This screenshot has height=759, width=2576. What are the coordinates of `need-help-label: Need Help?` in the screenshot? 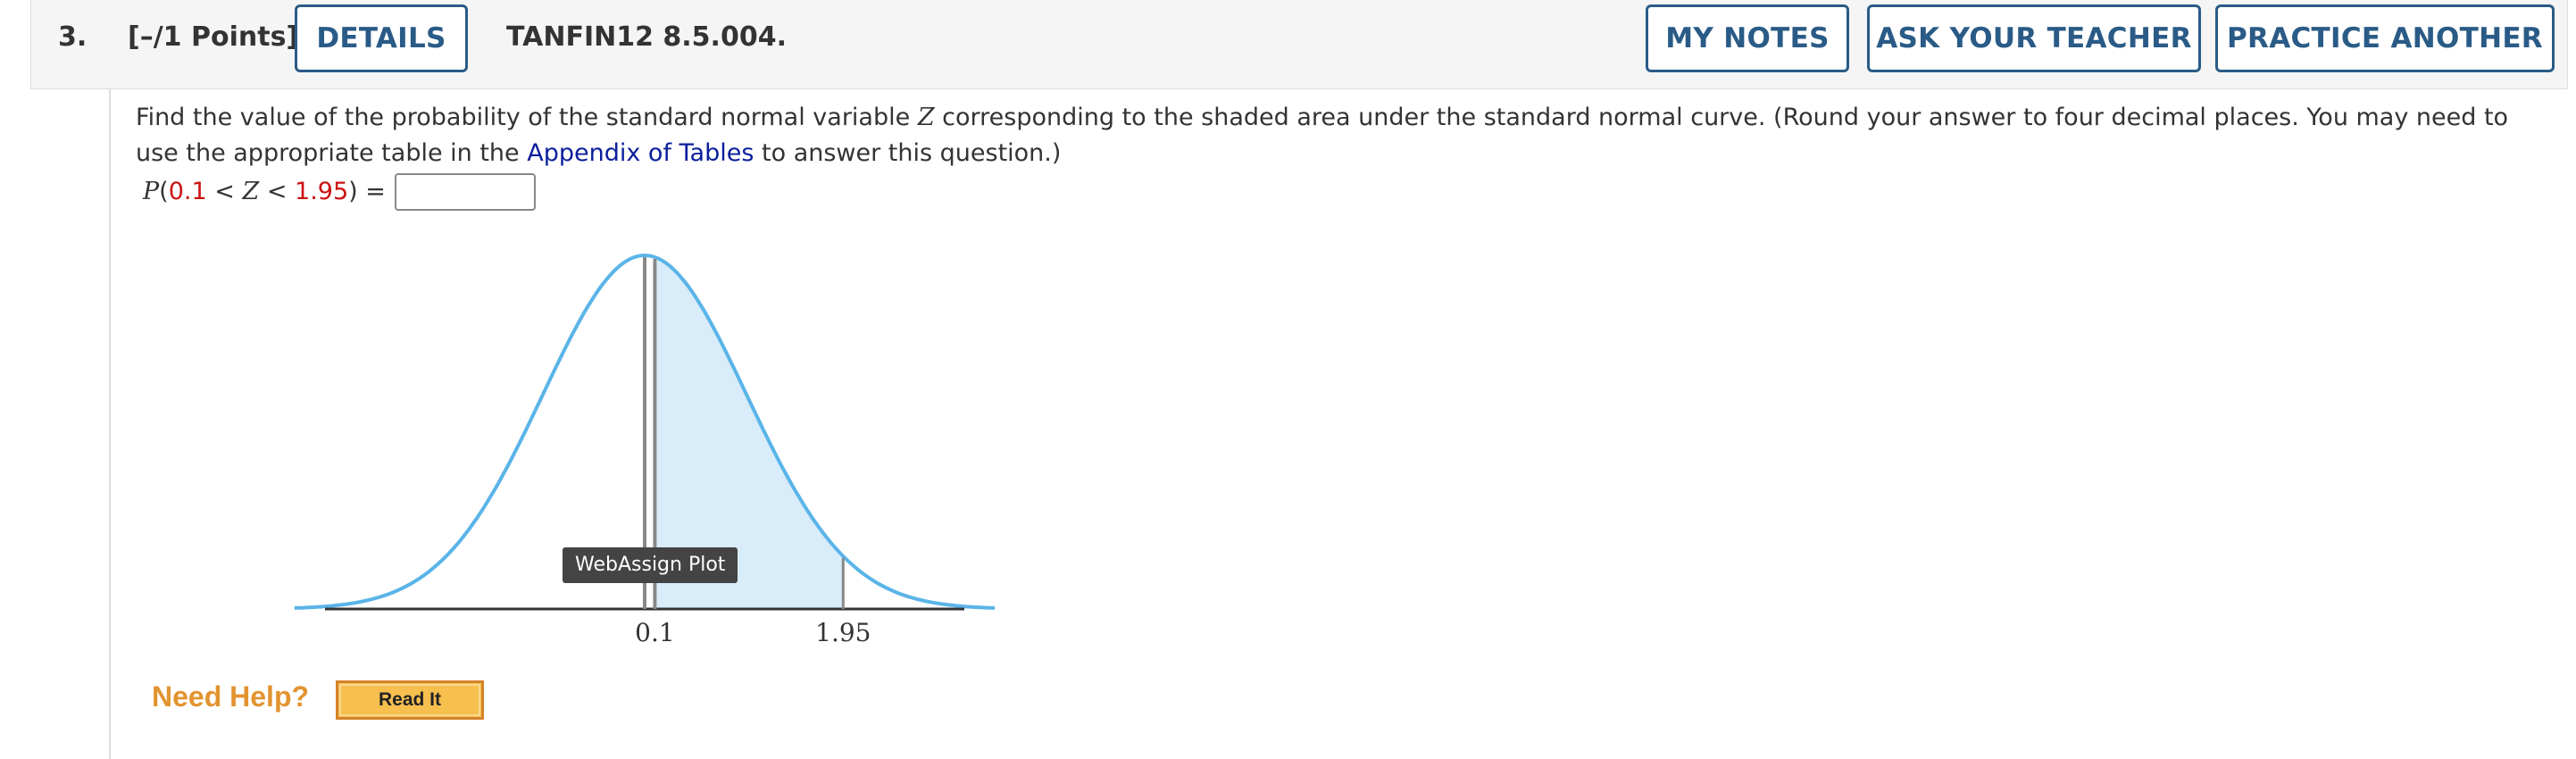 It's located at (231, 696).